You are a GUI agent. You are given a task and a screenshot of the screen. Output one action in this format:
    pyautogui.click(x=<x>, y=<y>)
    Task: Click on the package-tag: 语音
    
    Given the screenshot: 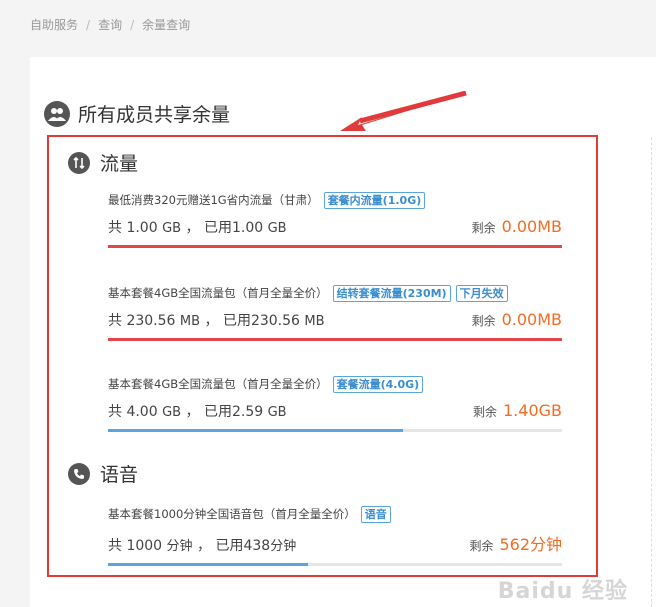 What is the action you would take?
    pyautogui.click(x=375, y=514)
    